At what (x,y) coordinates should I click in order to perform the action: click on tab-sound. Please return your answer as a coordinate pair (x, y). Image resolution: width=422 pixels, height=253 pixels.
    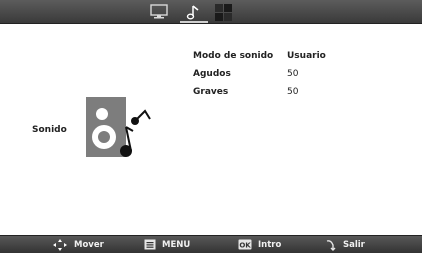
    Looking at the image, I should click on (194, 13).